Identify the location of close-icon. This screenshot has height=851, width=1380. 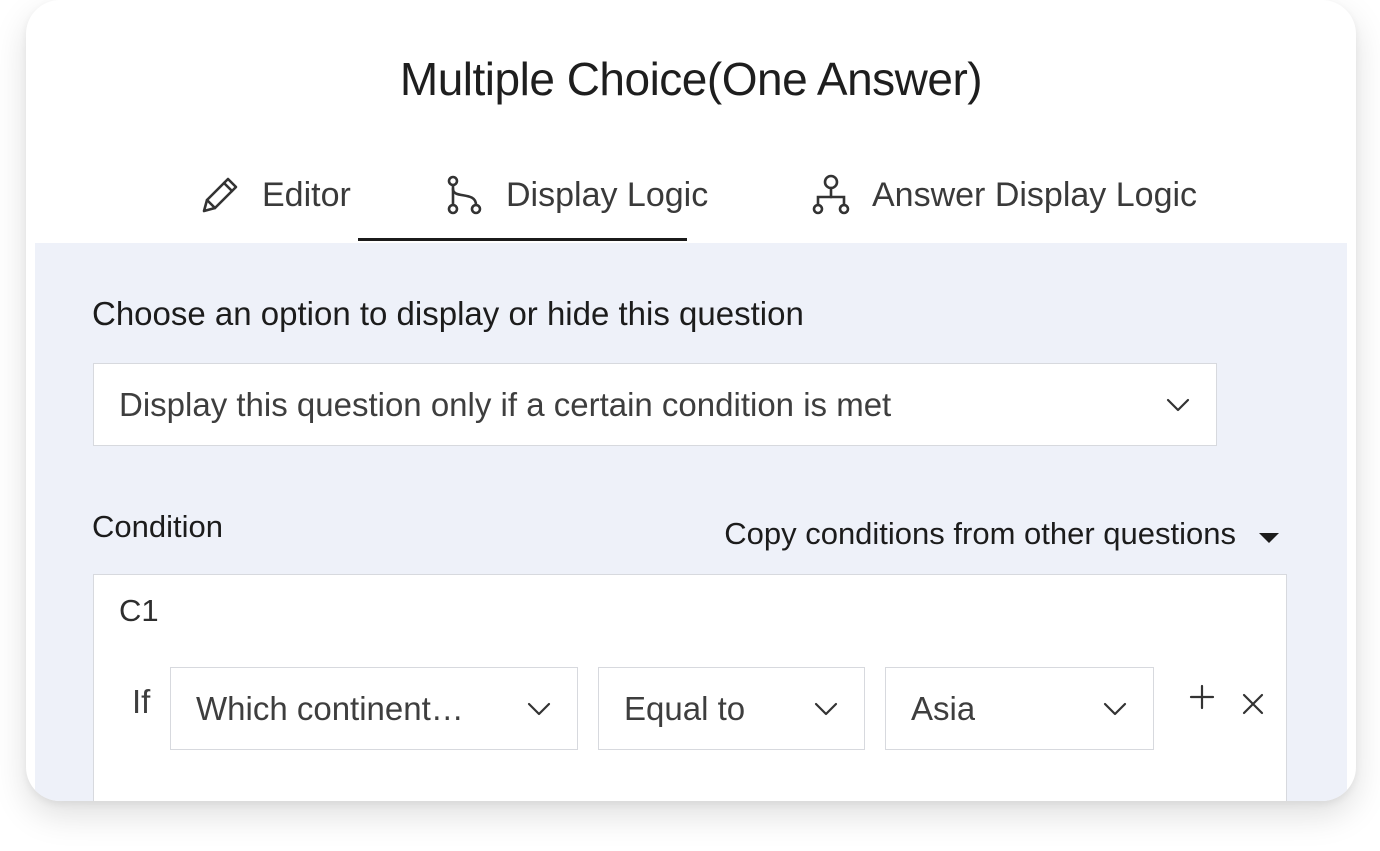
(1253, 704).